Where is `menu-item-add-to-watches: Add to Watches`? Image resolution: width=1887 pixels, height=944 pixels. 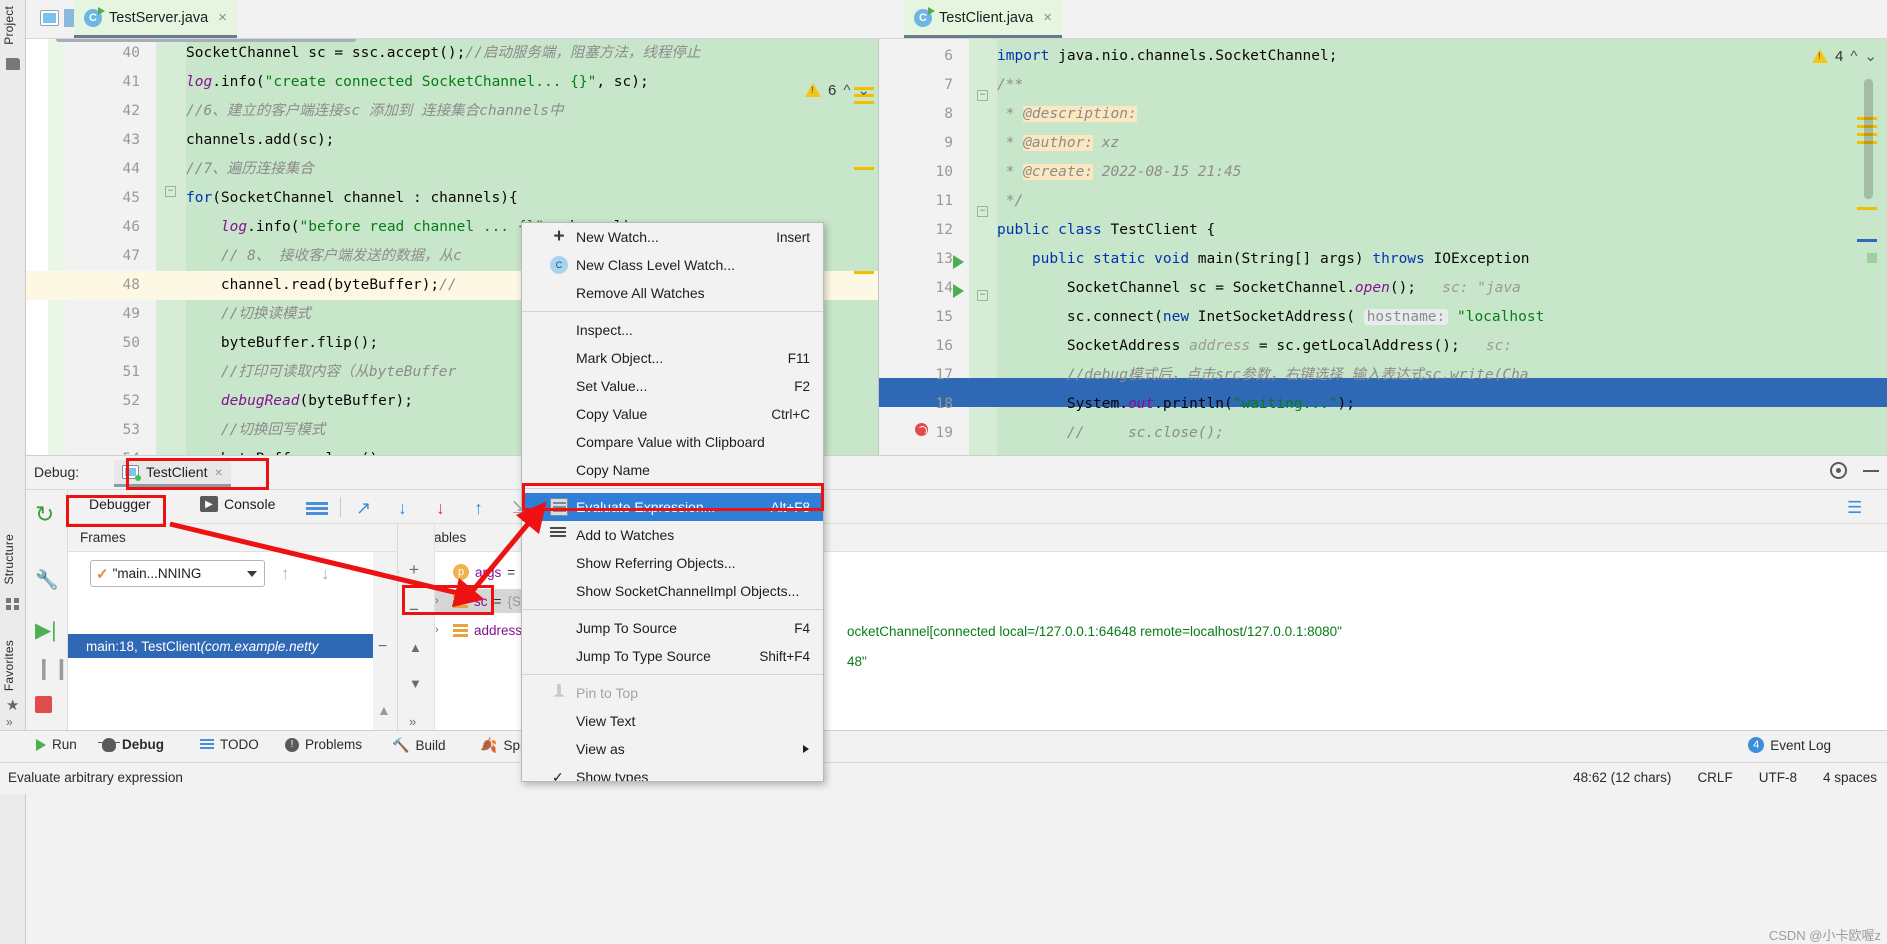 menu-item-add-to-watches: Add to Watches is located at coordinates (672, 535).